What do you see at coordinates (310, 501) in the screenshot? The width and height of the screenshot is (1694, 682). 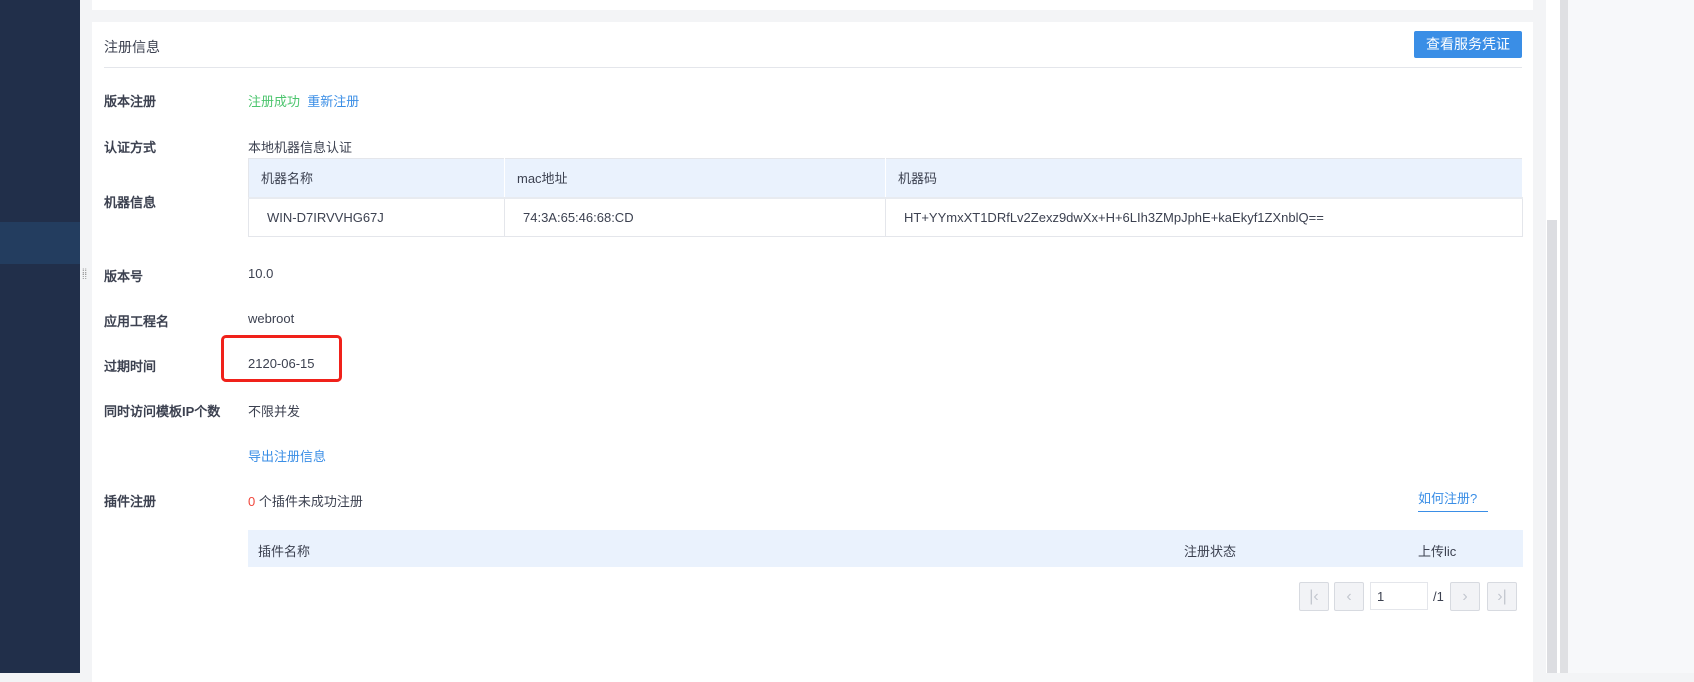 I see `plugin-count-text: 个插件未成功注册` at bounding box center [310, 501].